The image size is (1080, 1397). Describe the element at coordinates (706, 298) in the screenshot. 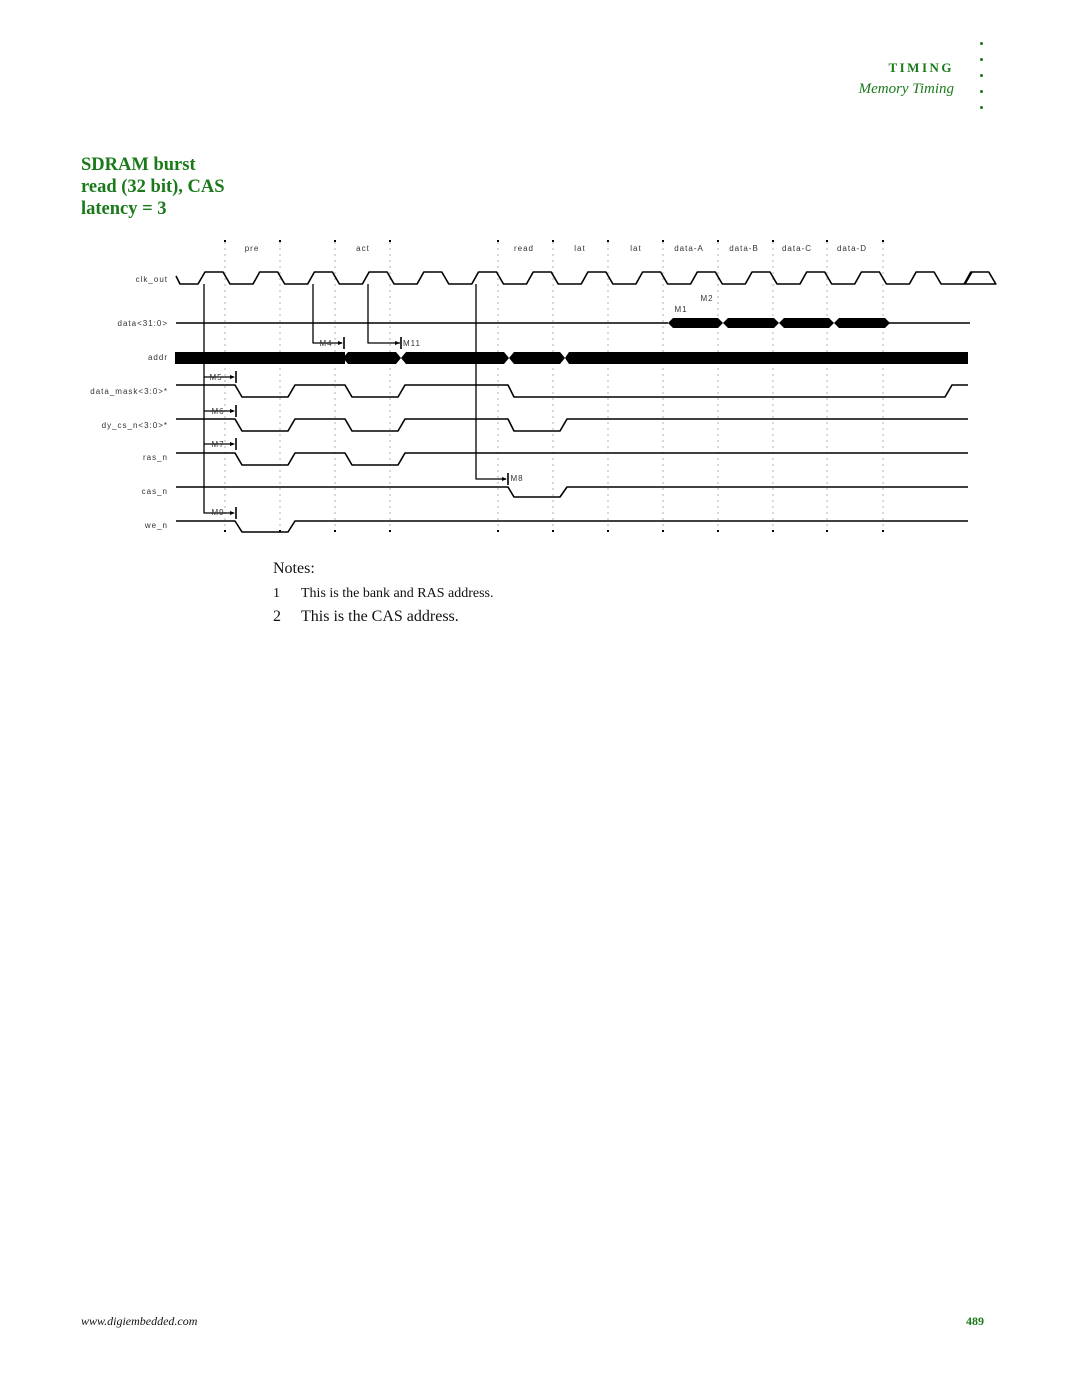

I see `timing-marker-label: M2` at that location.